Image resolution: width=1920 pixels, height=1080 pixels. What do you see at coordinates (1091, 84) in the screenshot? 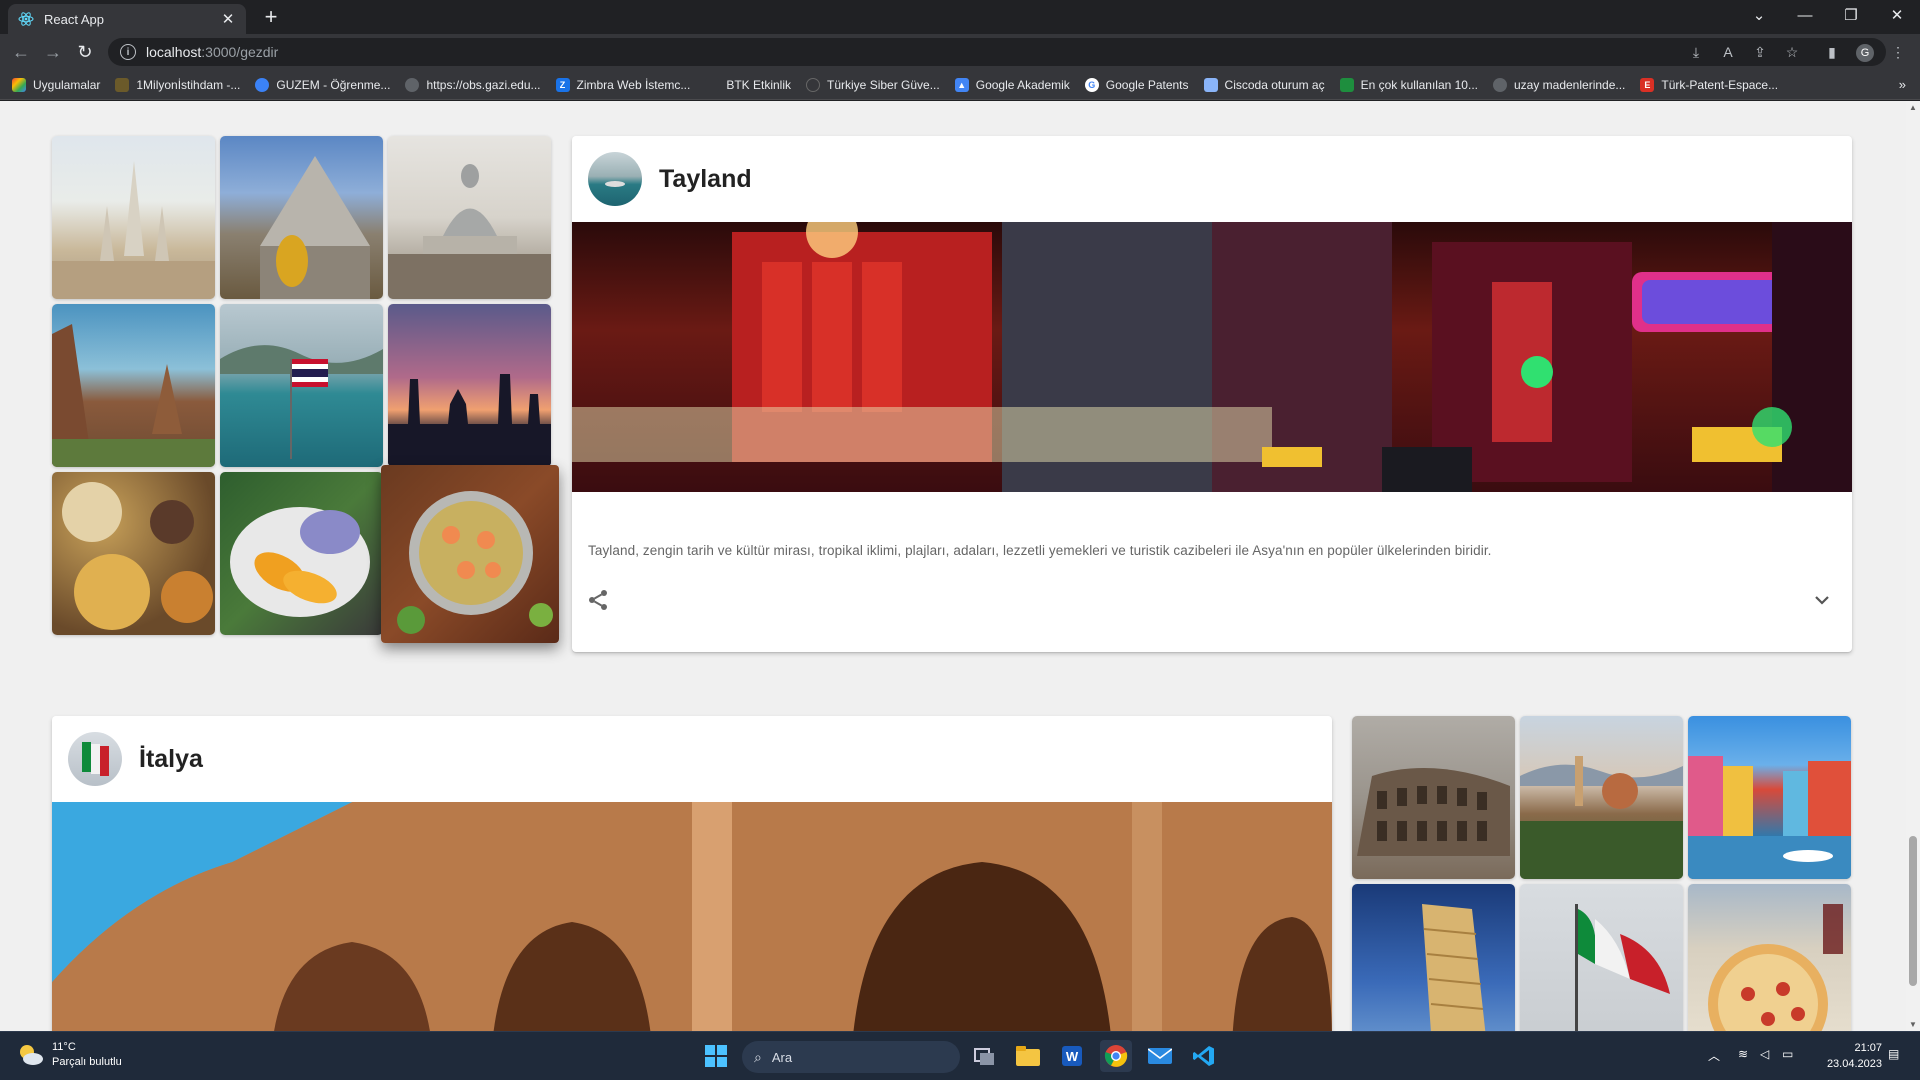
I see `google-icon: G` at bounding box center [1091, 84].